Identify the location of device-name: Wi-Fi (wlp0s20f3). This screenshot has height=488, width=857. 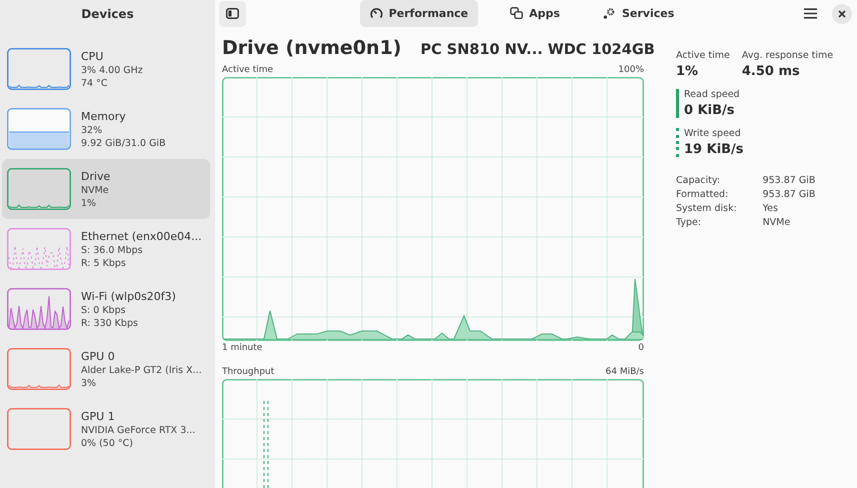
(128, 296).